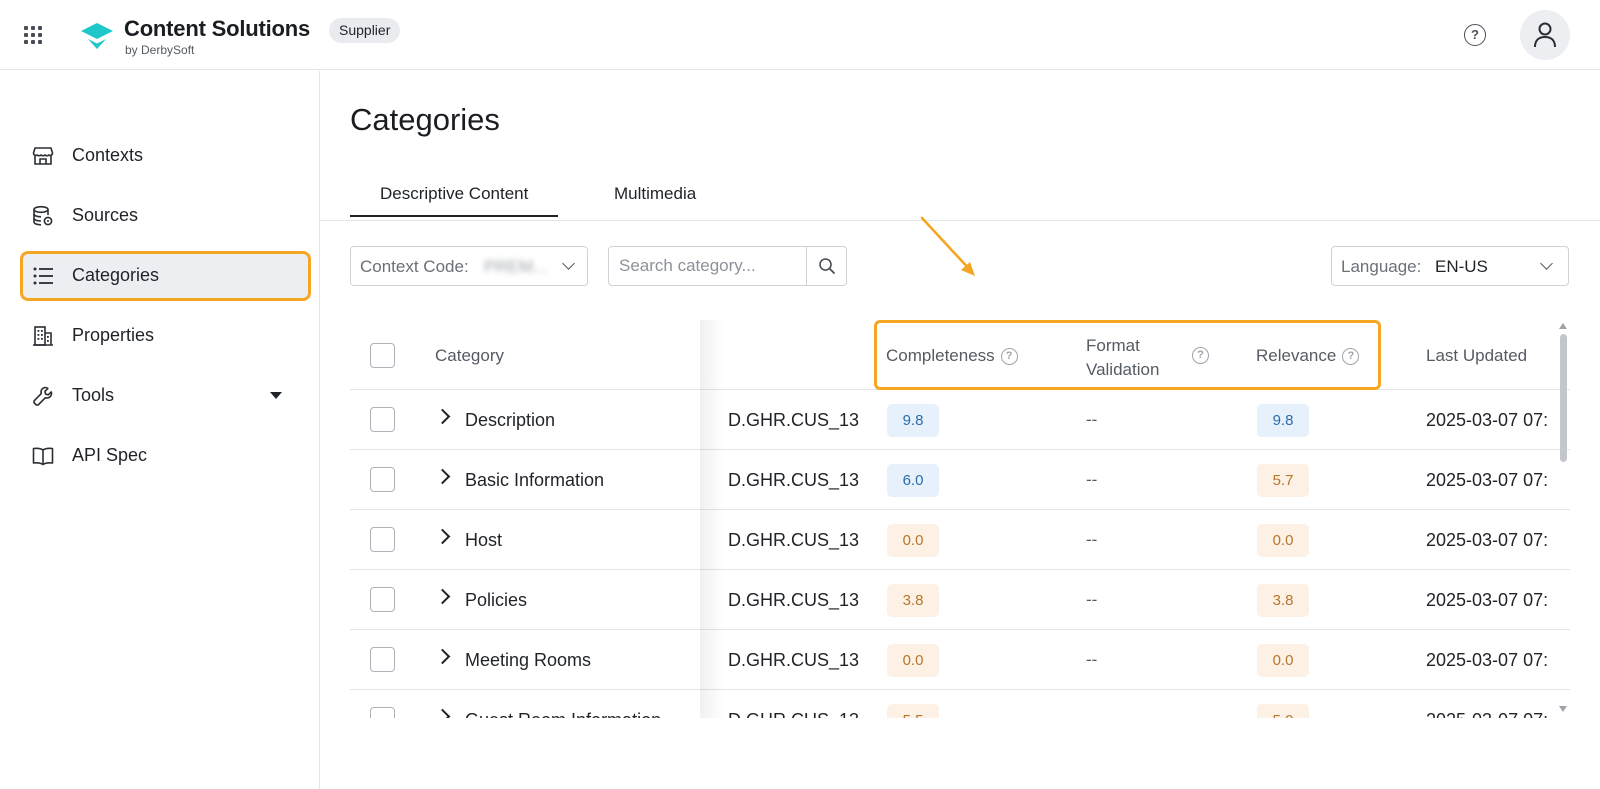 The height and width of the screenshot is (789, 1600). I want to click on header-category: Category, so click(469, 356).